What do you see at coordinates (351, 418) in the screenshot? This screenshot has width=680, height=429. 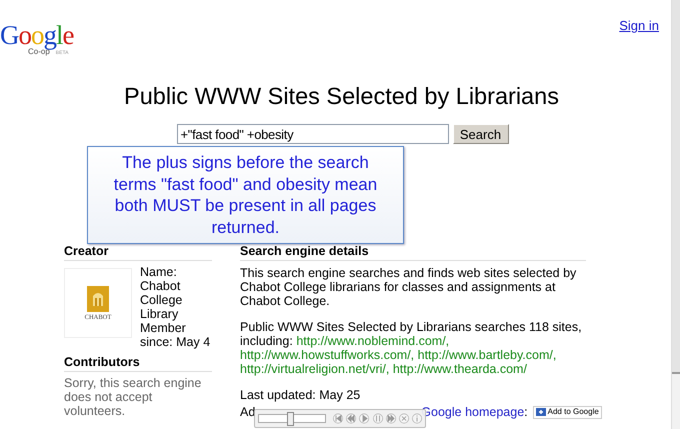 I see `rewind-icon` at bounding box center [351, 418].